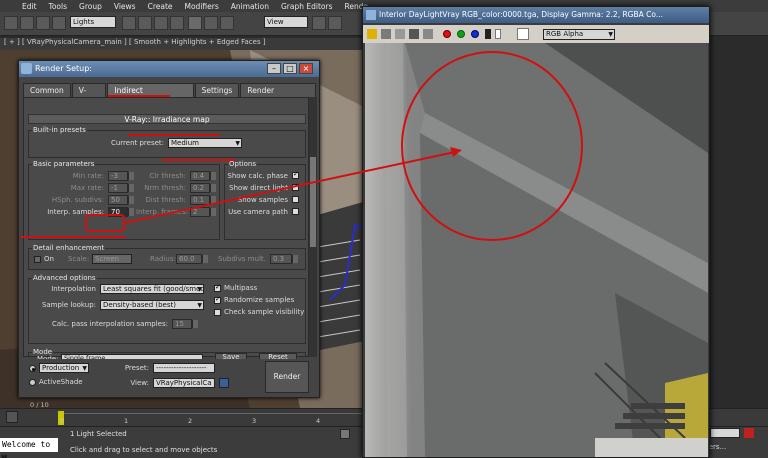 This screenshot has height=458, width=768. Describe the element at coordinates (295, 211) in the screenshot. I see `use-camera-path-checkbox` at that location.